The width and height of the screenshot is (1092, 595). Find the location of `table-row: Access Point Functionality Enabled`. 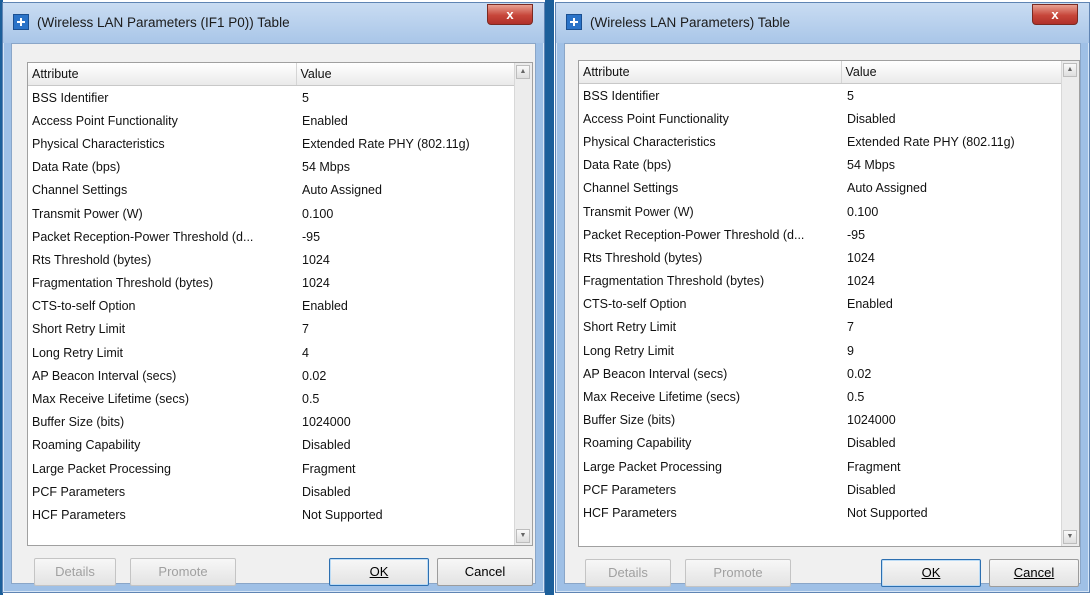

table-row: Access Point Functionality Enabled is located at coordinates (271, 120).